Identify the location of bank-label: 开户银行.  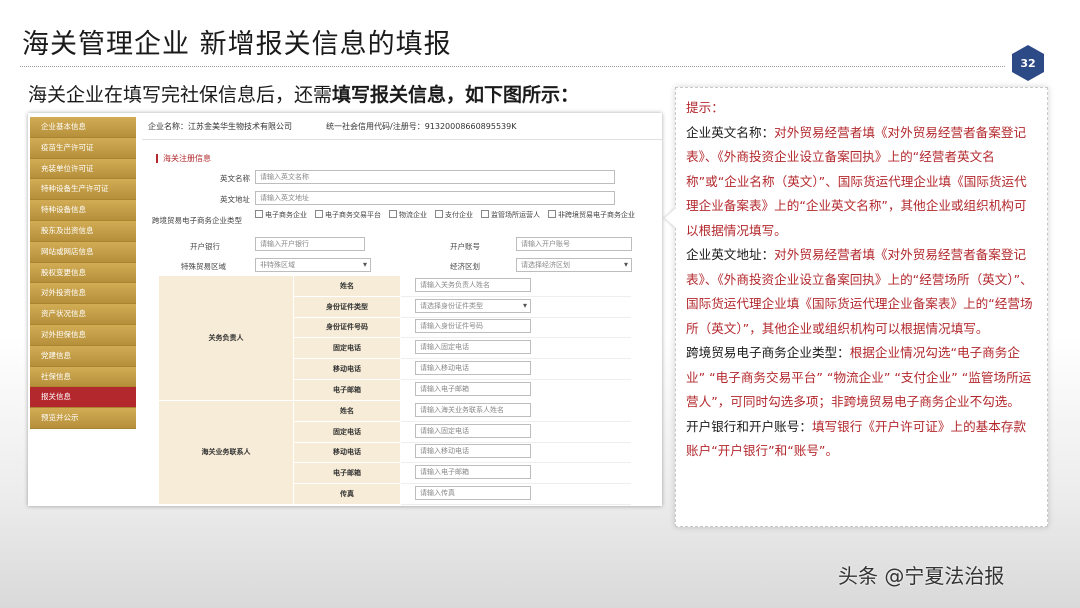
(205, 246).